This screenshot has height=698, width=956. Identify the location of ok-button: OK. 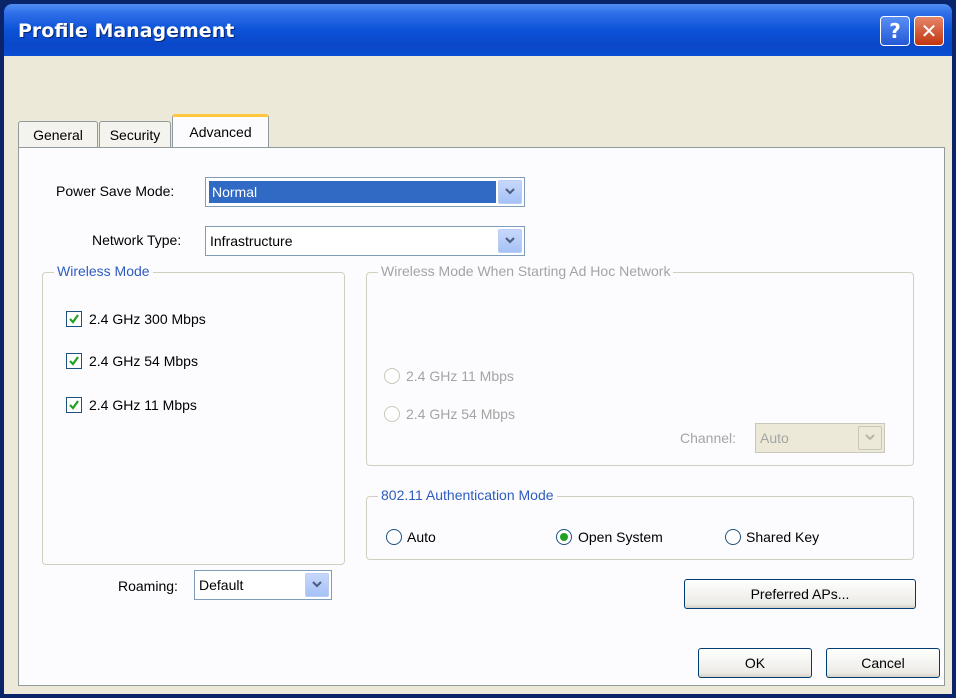
(755, 663).